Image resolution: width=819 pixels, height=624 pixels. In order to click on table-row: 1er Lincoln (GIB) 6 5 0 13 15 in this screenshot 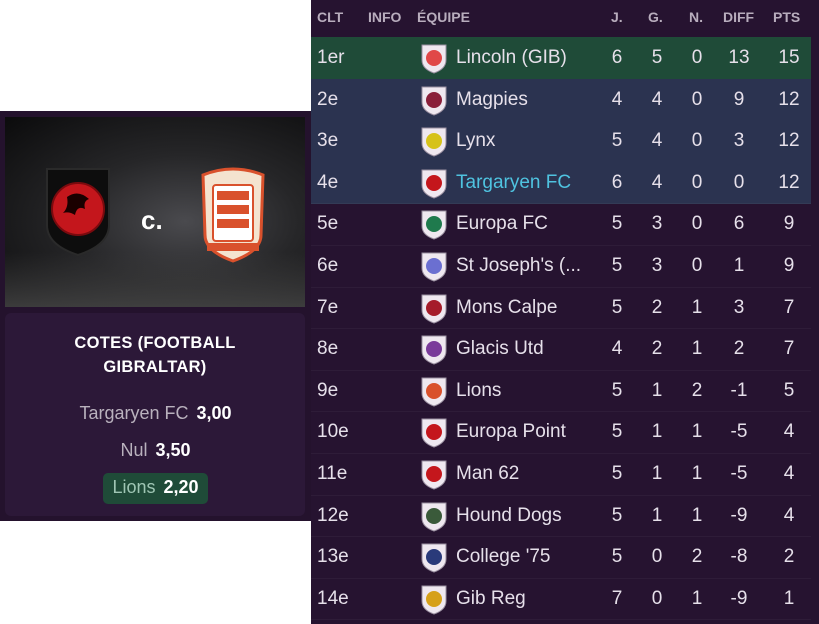, I will do `click(561, 58)`.